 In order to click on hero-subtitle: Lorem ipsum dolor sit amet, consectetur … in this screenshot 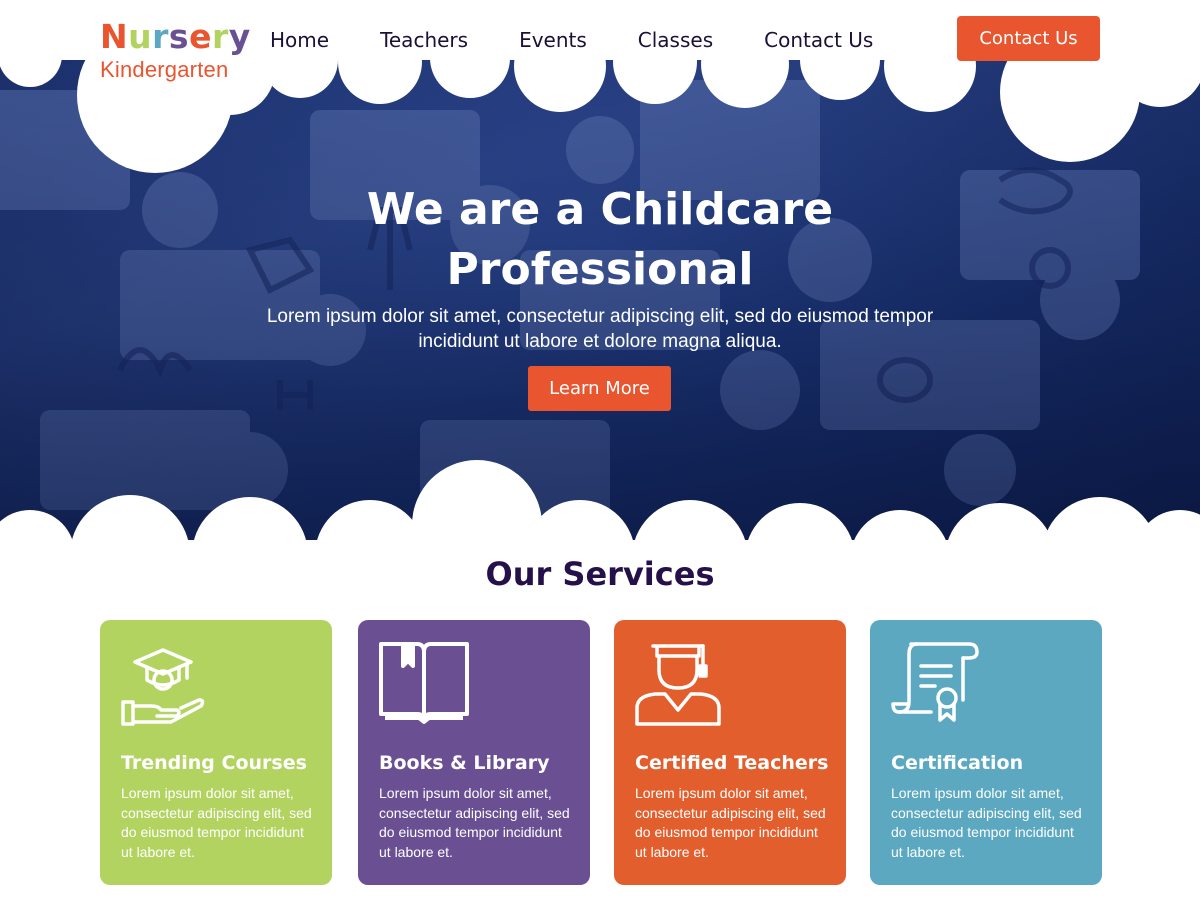, I will do `click(600, 329)`.